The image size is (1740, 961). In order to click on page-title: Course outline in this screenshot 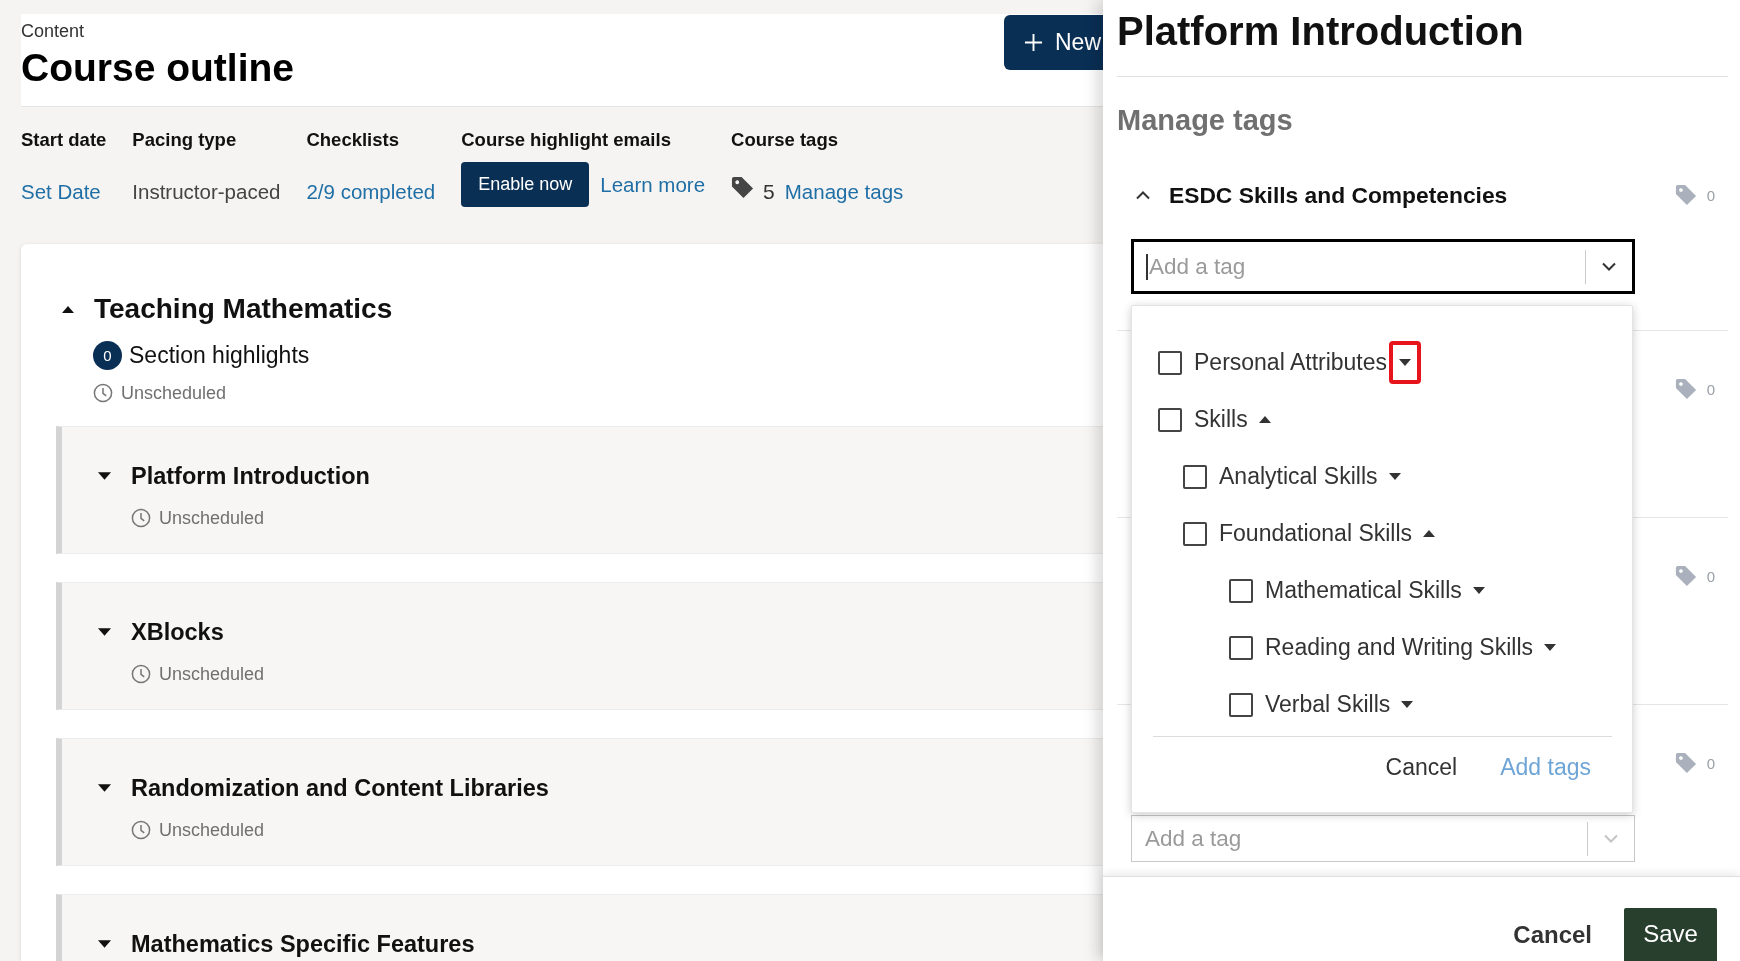, I will do `click(158, 68)`.